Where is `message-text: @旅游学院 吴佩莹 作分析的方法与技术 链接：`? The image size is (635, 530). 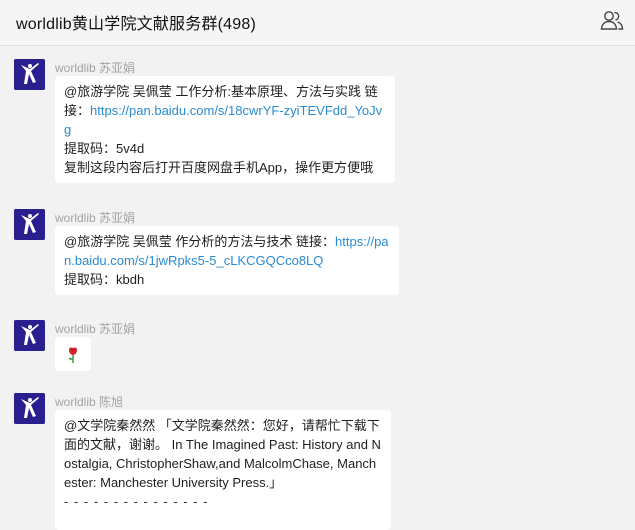
message-text: @旅游学院 吴佩莹 作分析的方法与技术 链接： is located at coordinates (200, 241).